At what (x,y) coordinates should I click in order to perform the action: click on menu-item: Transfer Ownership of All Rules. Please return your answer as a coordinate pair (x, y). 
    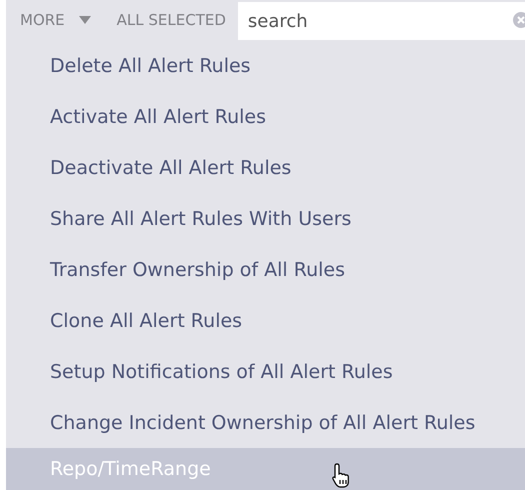
    Looking at the image, I should click on (265, 269).